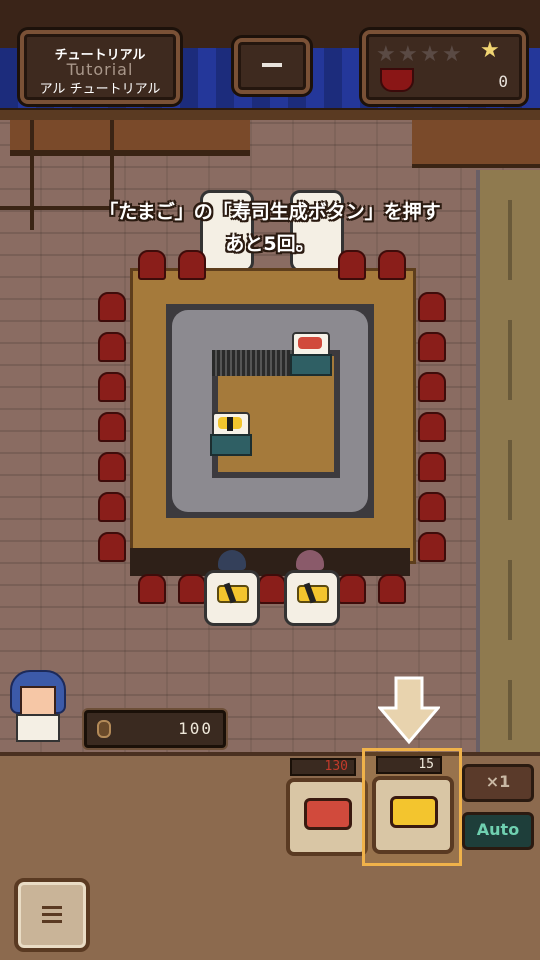 The height and width of the screenshot is (960, 540). Describe the element at coordinates (36, 706) in the screenshot. I see `chef-avatar` at that location.